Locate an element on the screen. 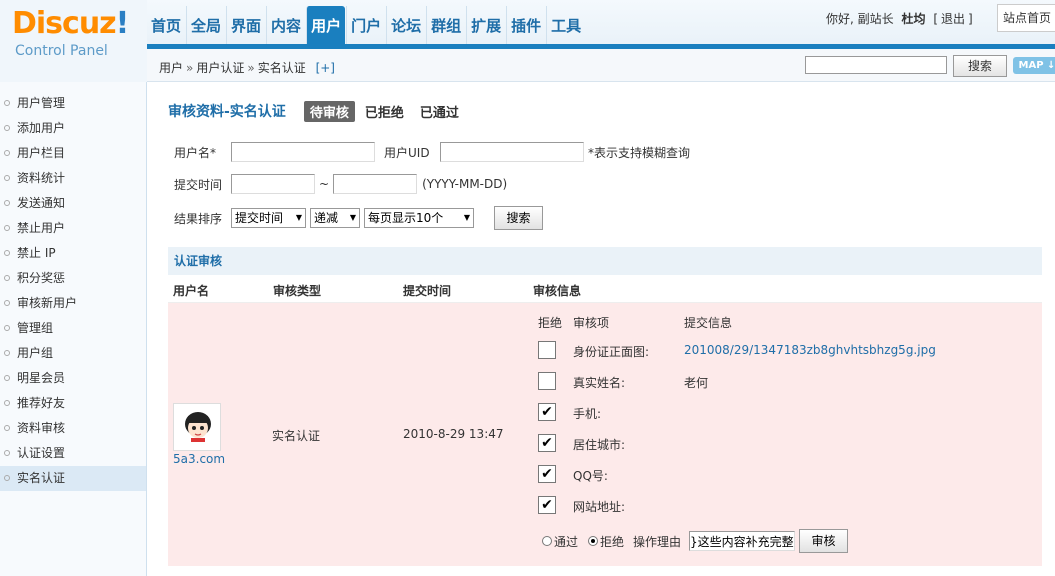  submit-time: 2010-8-29 13:47 is located at coordinates (453, 434).